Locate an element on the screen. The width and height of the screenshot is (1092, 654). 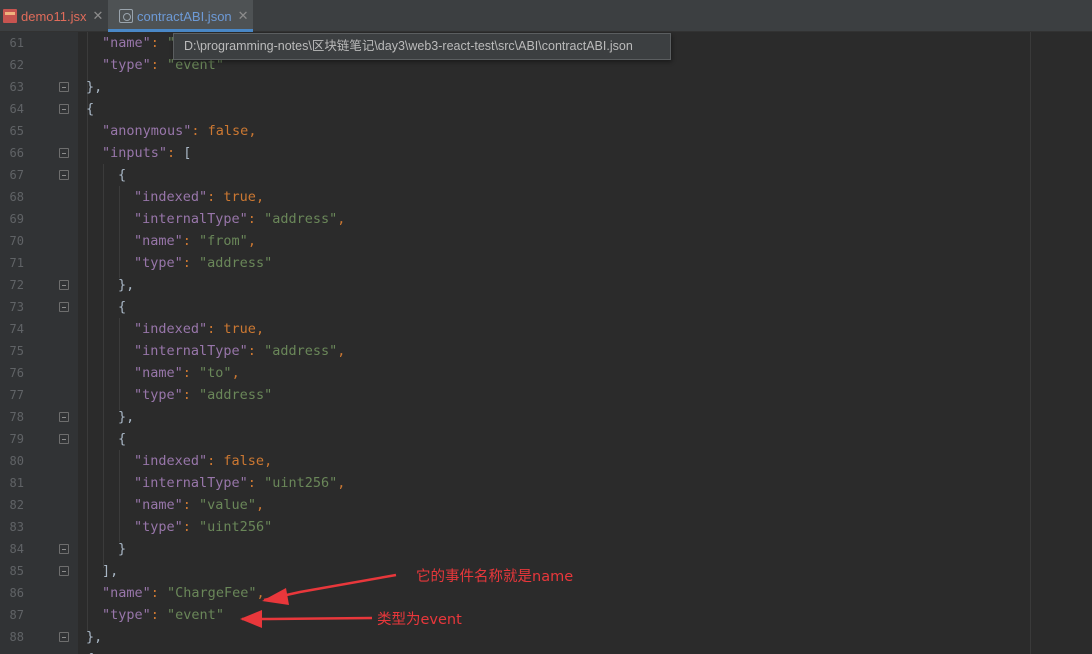
code-line: 68 "indexed": true, is located at coordinates (546, 197).